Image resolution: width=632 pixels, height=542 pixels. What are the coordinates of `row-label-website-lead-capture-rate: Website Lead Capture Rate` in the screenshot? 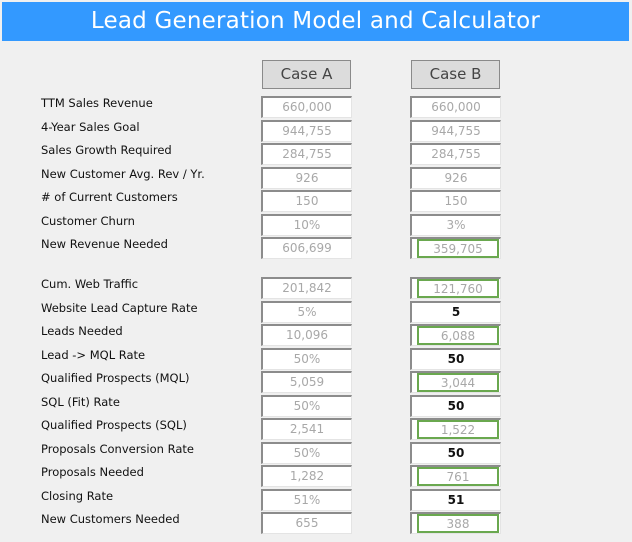 It's located at (119, 308).